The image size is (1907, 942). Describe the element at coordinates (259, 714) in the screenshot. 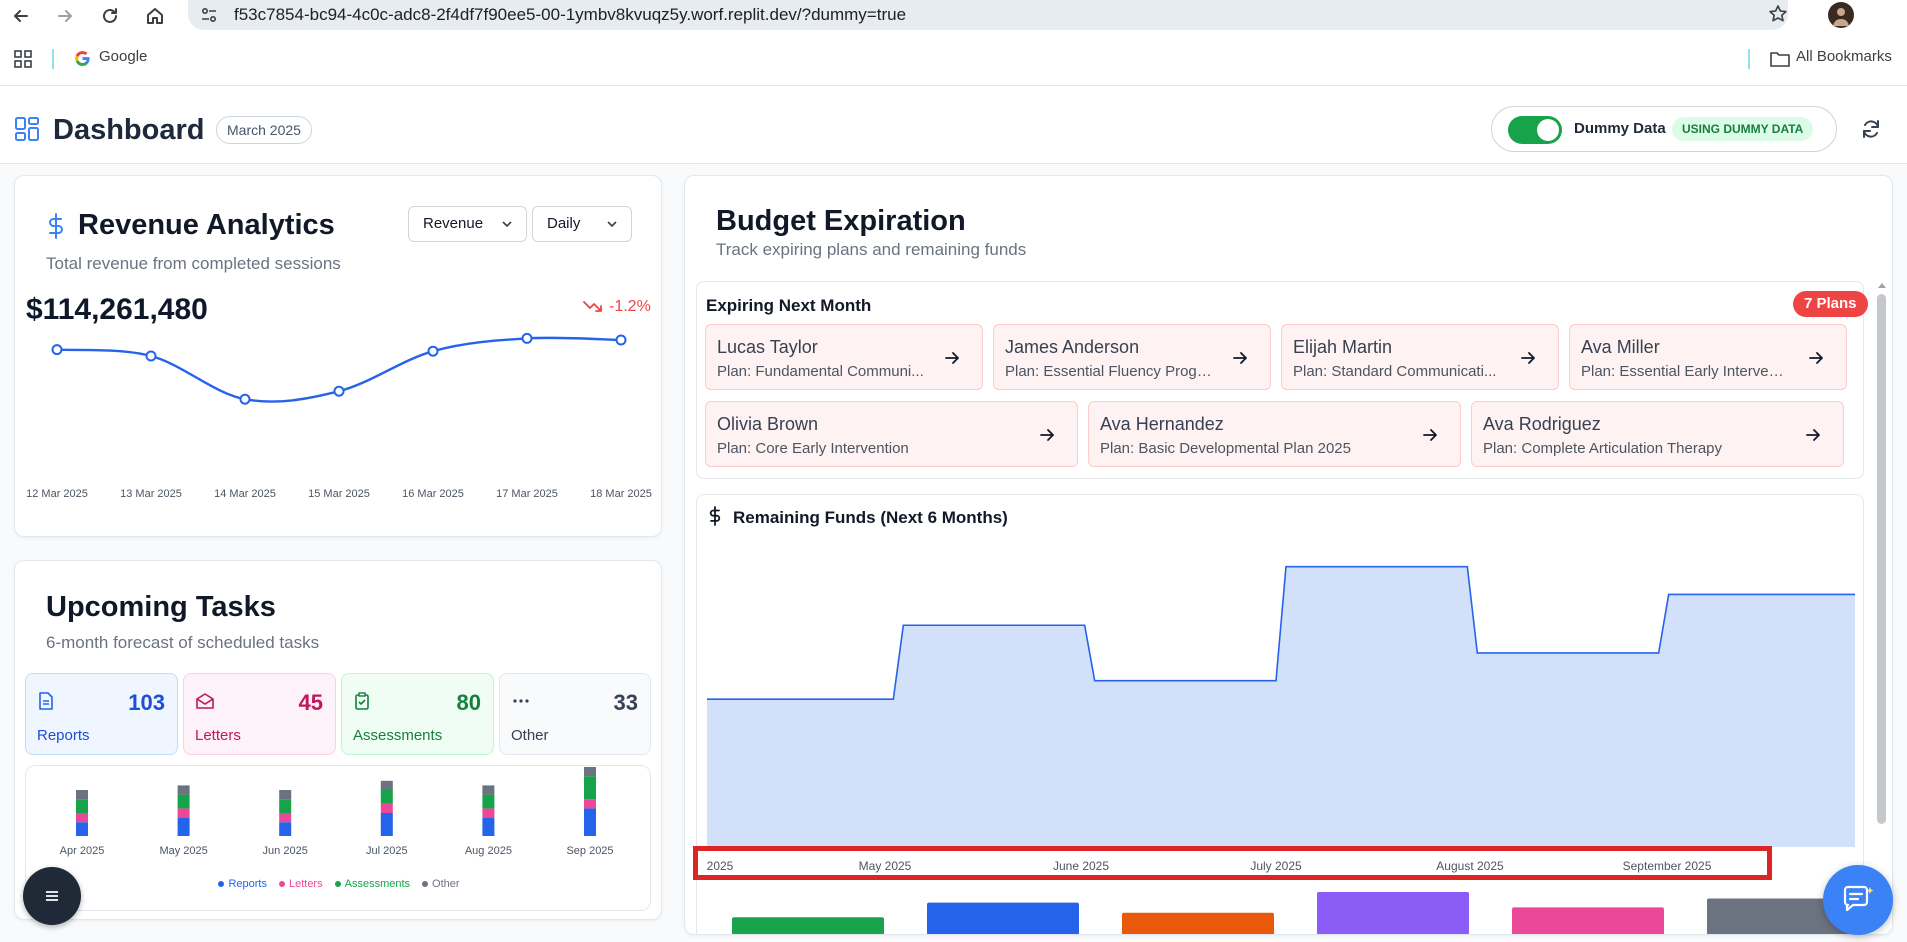

I see `stat-letters: 45 Letters` at that location.